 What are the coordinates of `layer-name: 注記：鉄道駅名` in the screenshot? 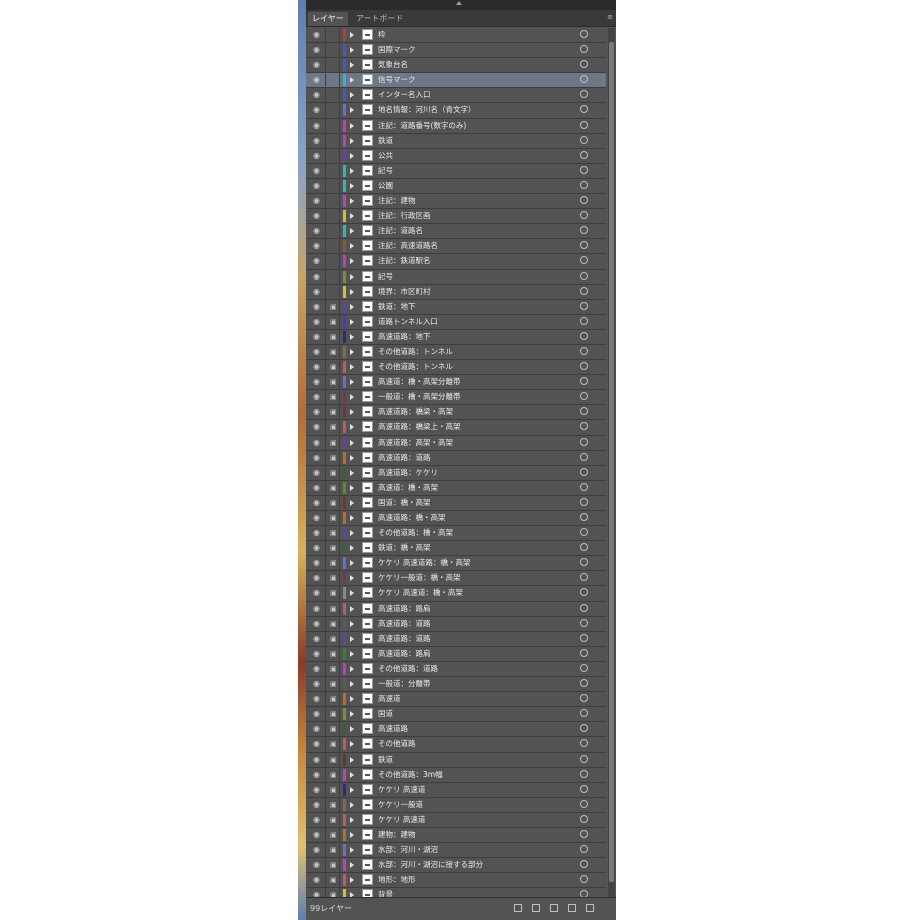 It's located at (473, 261).